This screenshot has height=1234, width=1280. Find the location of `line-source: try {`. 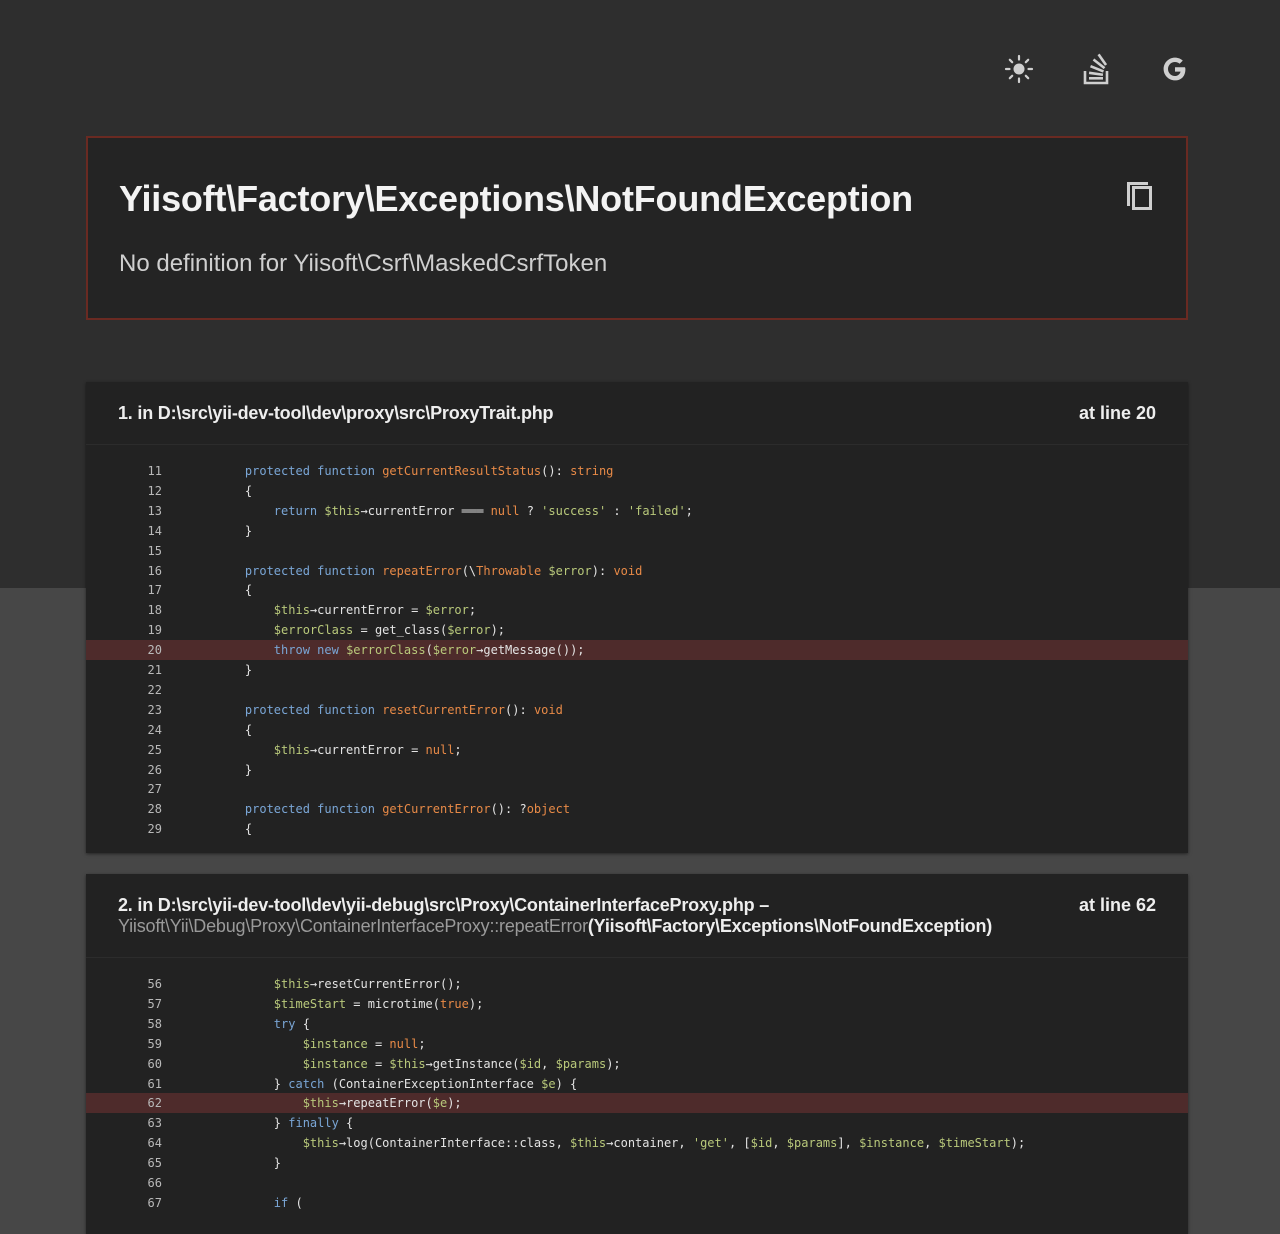

line-source: try { is located at coordinates (291, 1023).